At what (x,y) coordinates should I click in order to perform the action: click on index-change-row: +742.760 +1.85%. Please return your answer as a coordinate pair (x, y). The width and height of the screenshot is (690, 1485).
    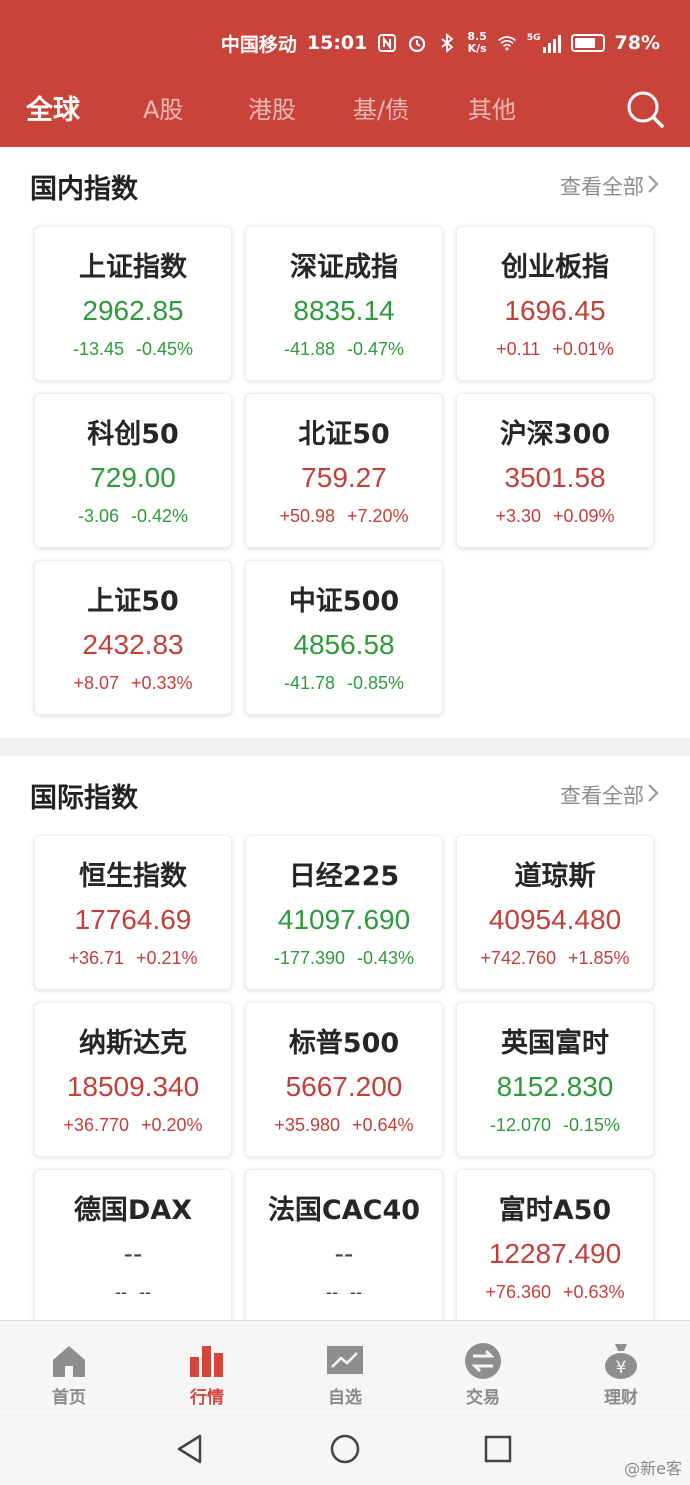
    Looking at the image, I should click on (555, 958).